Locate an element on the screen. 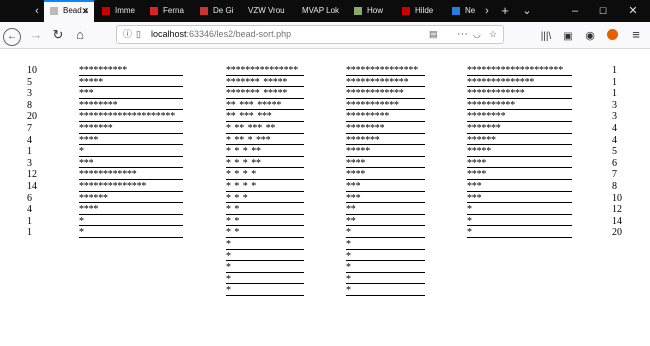 This screenshot has height=346, width=650. tab-bead-sort: Bead s ✕ is located at coordinates (69, 11).